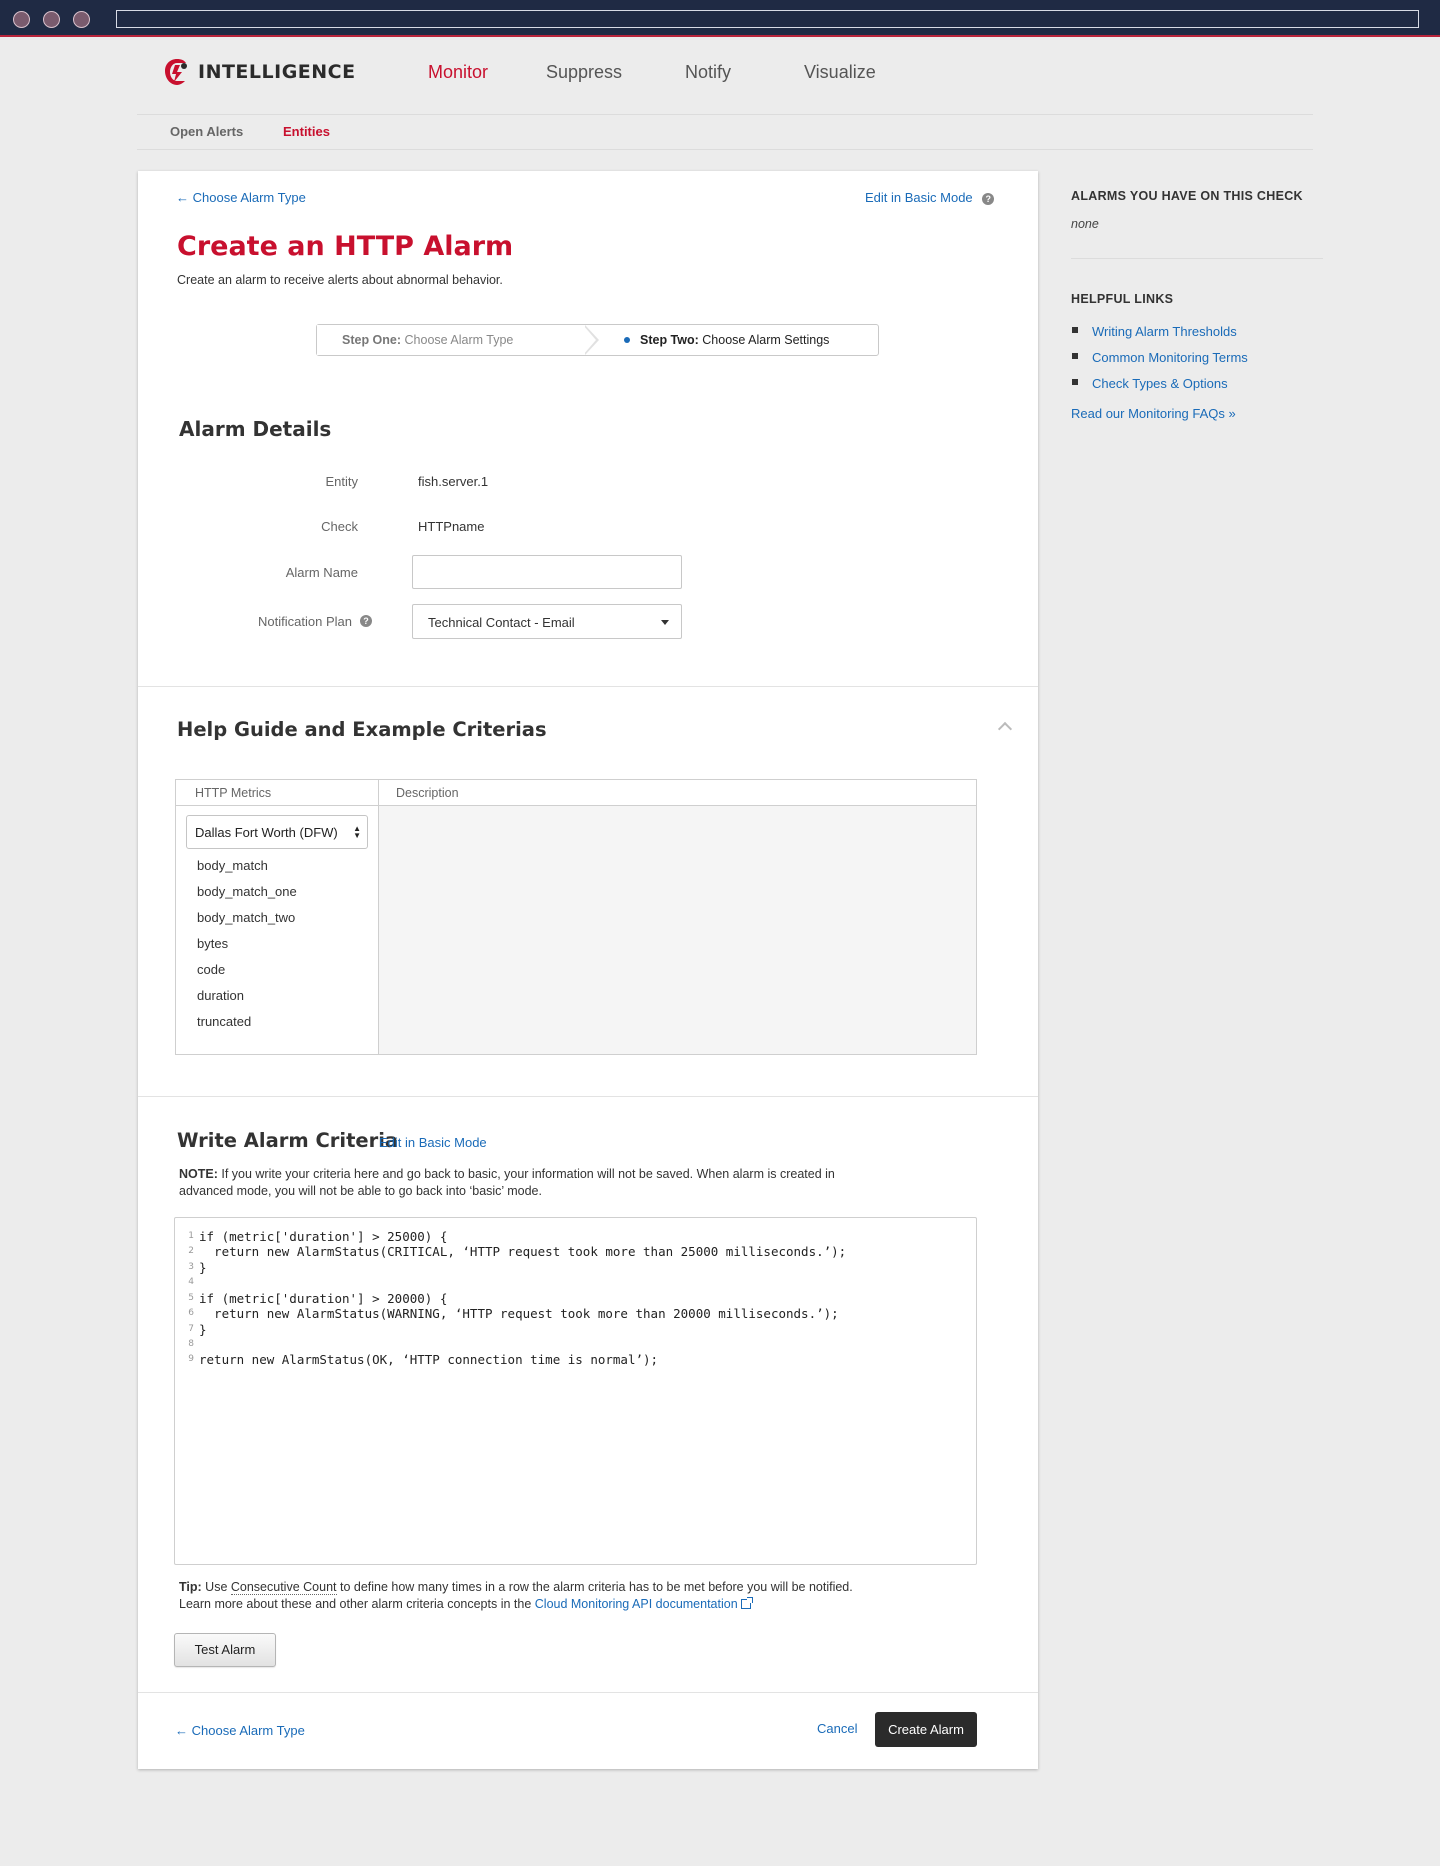  Describe the element at coordinates (1122, 299) in the screenshot. I see `helpful-links-title: HELPFUL LINKS` at that location.